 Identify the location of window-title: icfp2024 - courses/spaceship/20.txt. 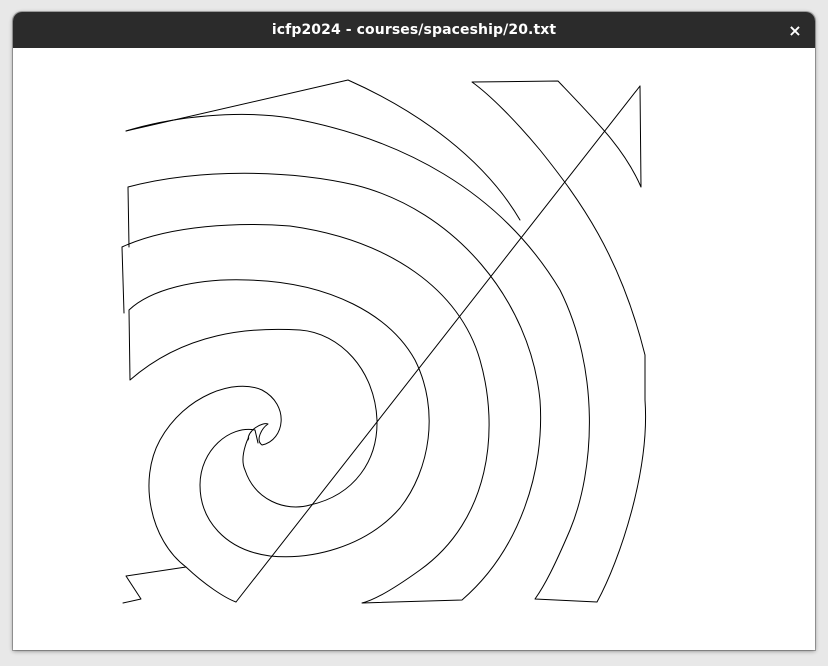
(414, 30).